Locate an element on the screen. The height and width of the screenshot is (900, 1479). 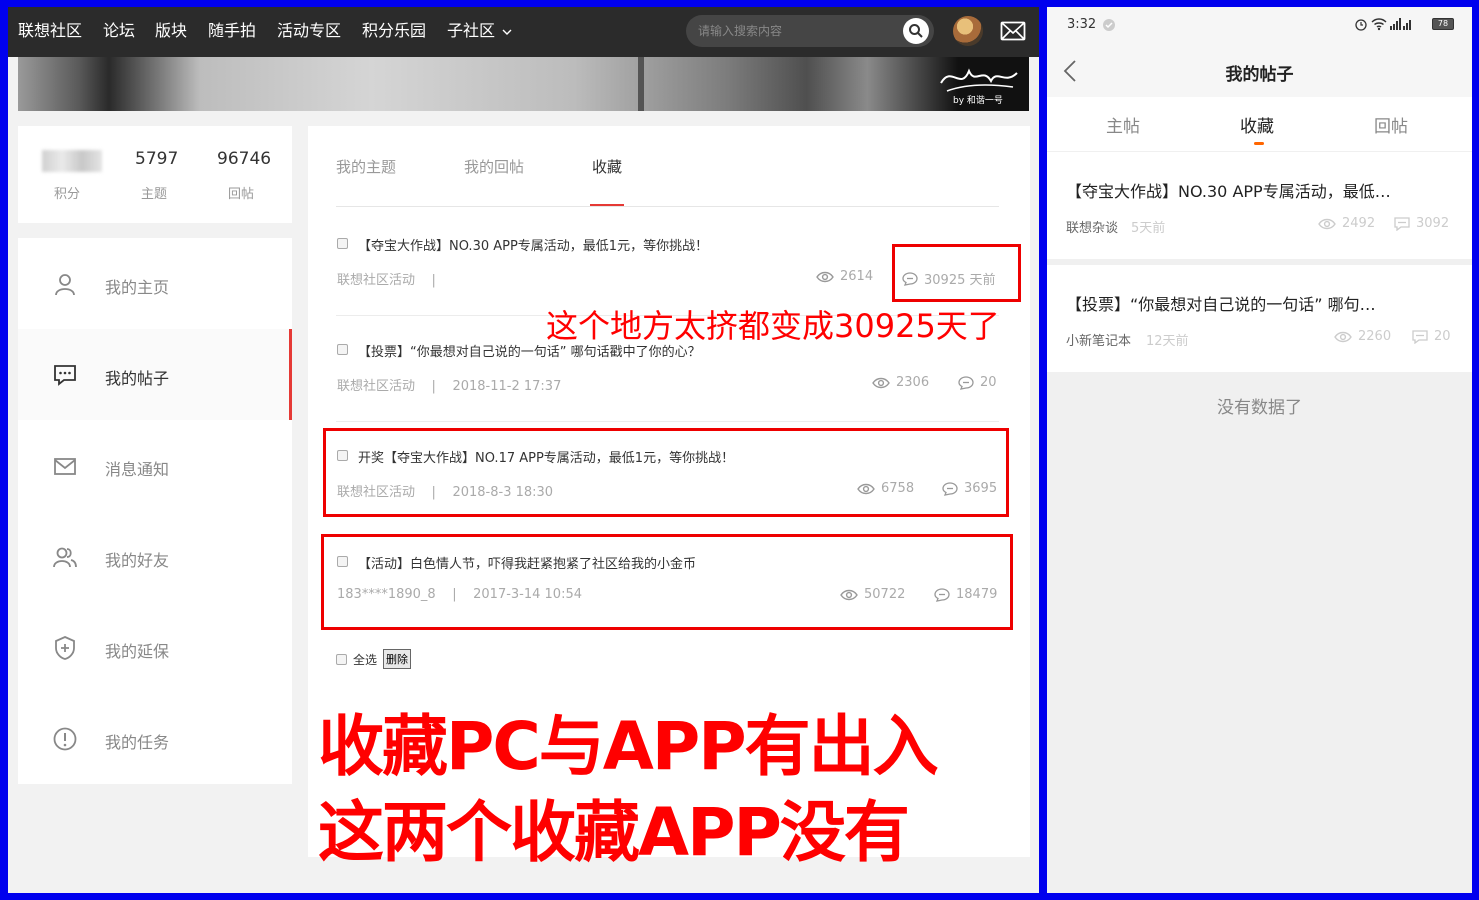
avatar is located at coordinates (968, 31).